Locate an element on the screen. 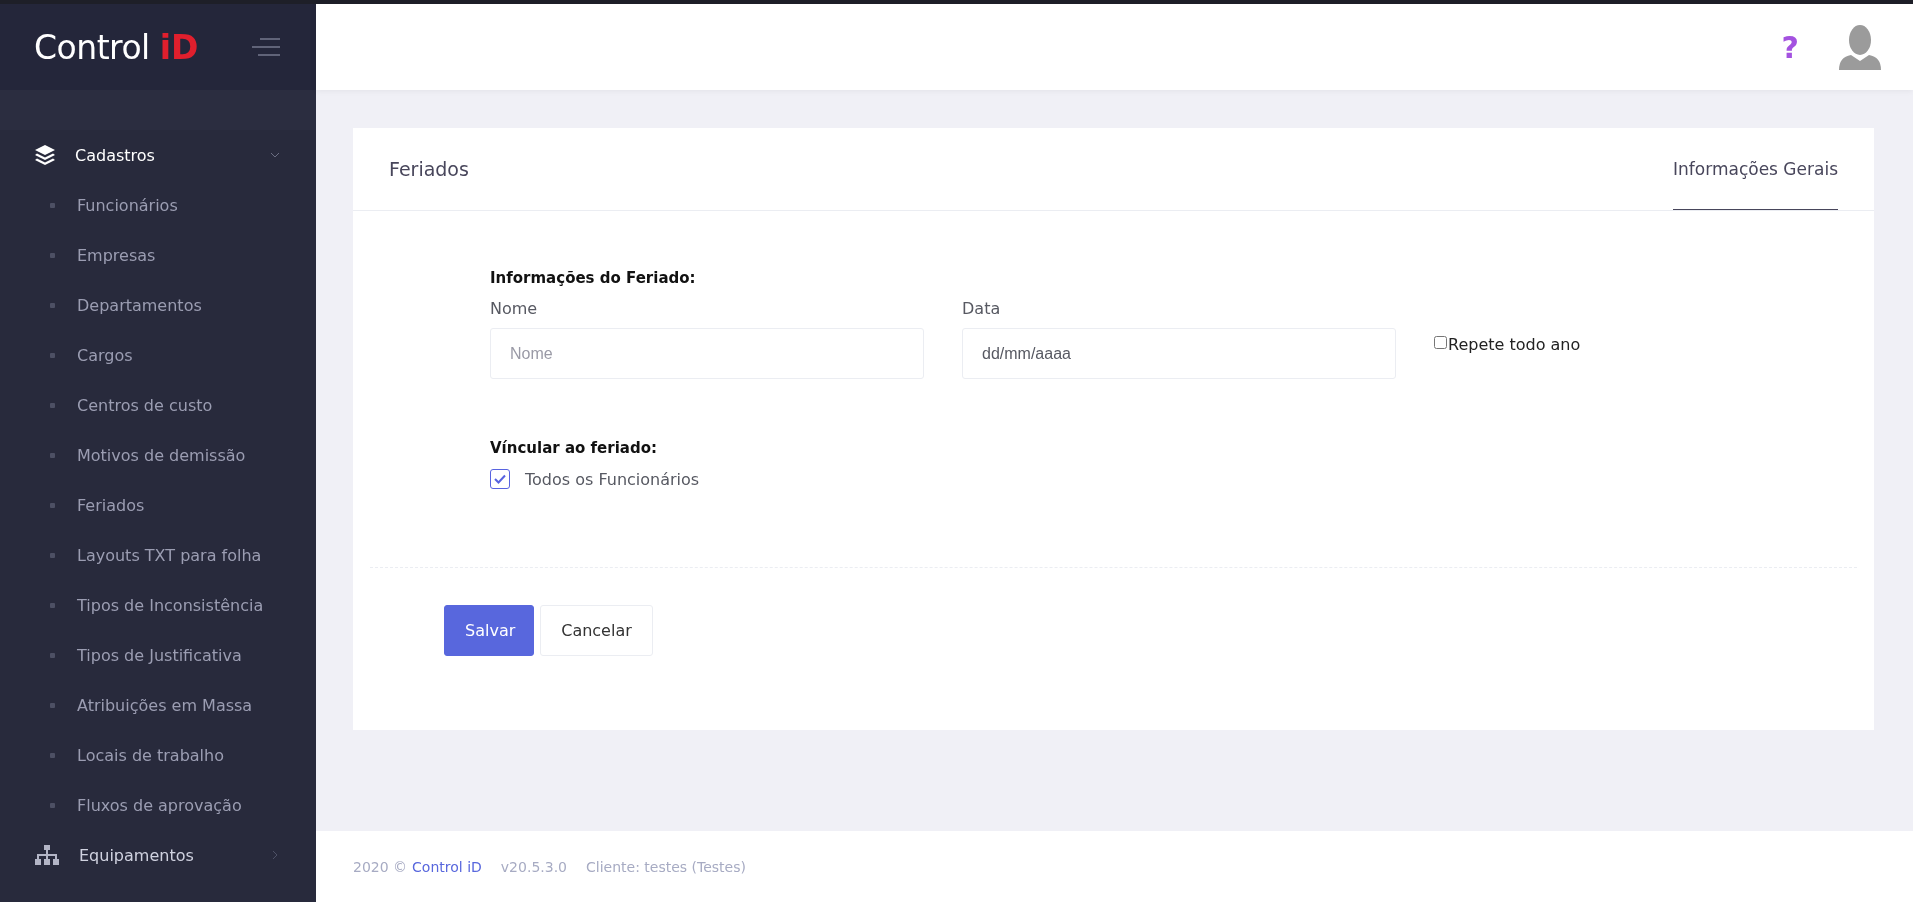 This screenshot has width=1913, height=902. chevron-right-icon is located at coordinates (275, 855).